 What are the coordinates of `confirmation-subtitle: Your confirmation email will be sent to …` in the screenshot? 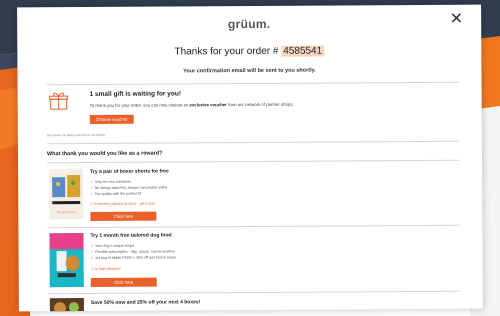 It's located at (249, 71).